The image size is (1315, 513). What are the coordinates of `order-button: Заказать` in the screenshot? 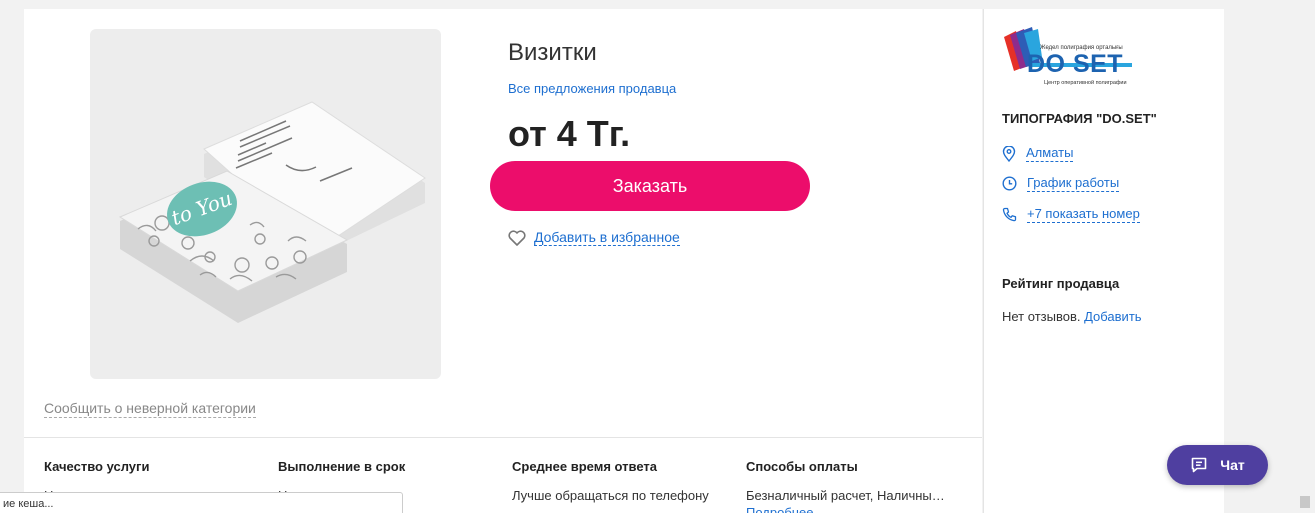 It's located at (650, 186).